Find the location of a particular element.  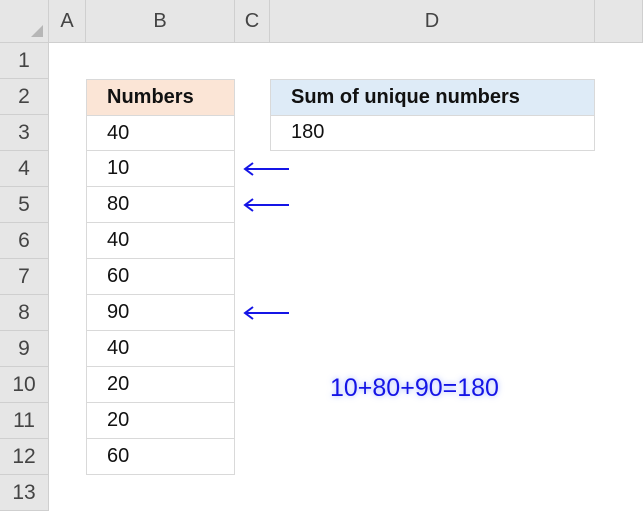

row-header-11: 11 is located at coordinates (24, 421).